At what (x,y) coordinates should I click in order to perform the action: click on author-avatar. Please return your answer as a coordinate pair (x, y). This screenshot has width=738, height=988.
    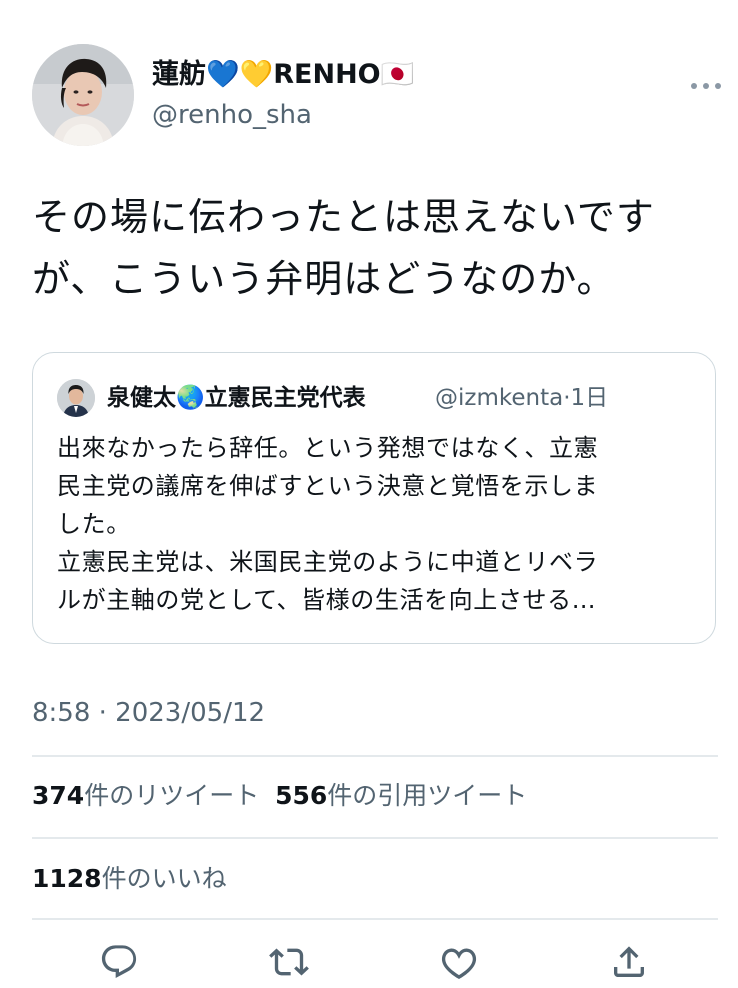
    Looking at the image, I should click on (83, 95).